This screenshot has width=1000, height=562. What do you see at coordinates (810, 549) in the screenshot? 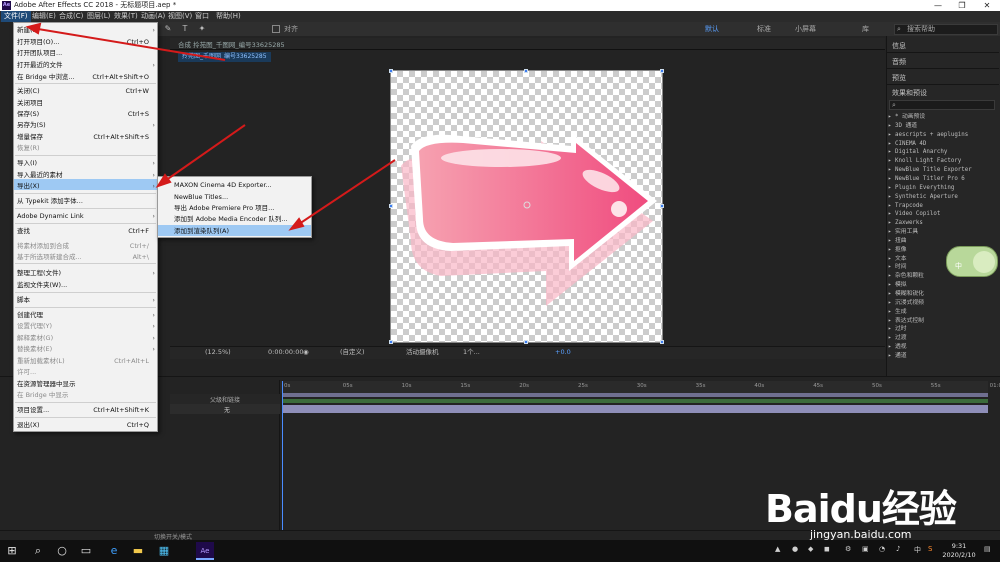
I see `tray-icon: ◆` at bounding box center [810, 549].